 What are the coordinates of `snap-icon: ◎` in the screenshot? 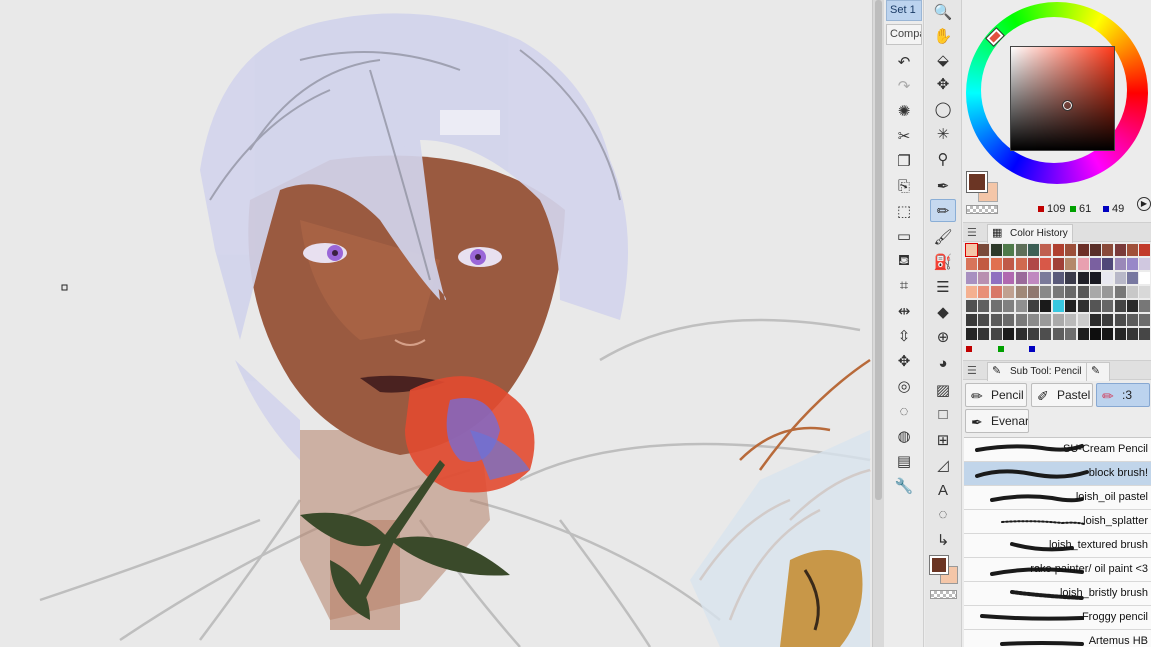 It's located at (904, 386).